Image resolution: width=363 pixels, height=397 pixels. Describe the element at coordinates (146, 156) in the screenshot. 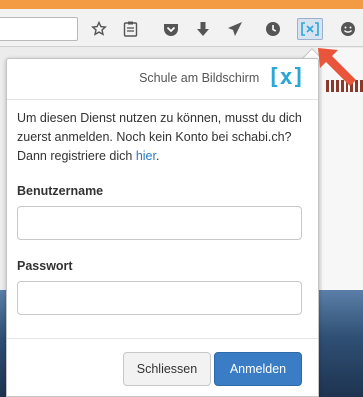

I see `register-link: hier` at that location.